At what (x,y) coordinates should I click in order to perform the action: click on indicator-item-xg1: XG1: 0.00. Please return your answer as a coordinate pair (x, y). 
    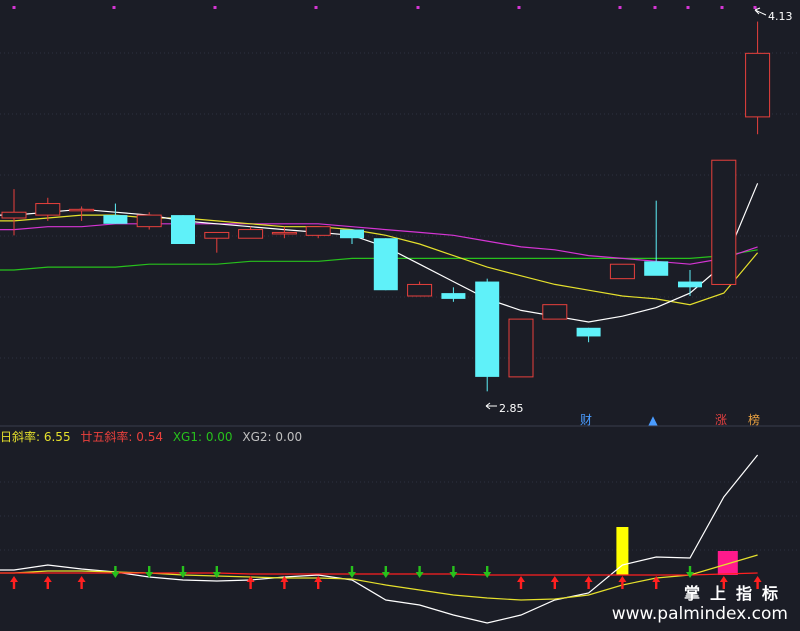
    Looking at the image, I should click on (202, 437).